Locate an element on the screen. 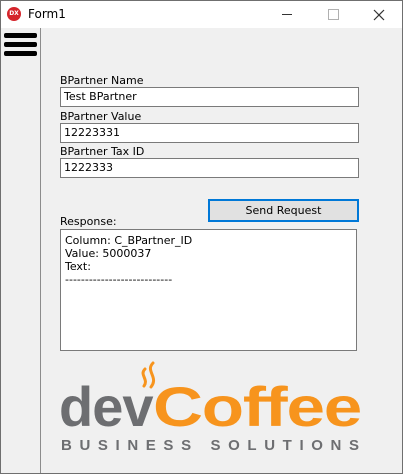  logo-coffee-text: Coffee is located at coordinates (257, 406).